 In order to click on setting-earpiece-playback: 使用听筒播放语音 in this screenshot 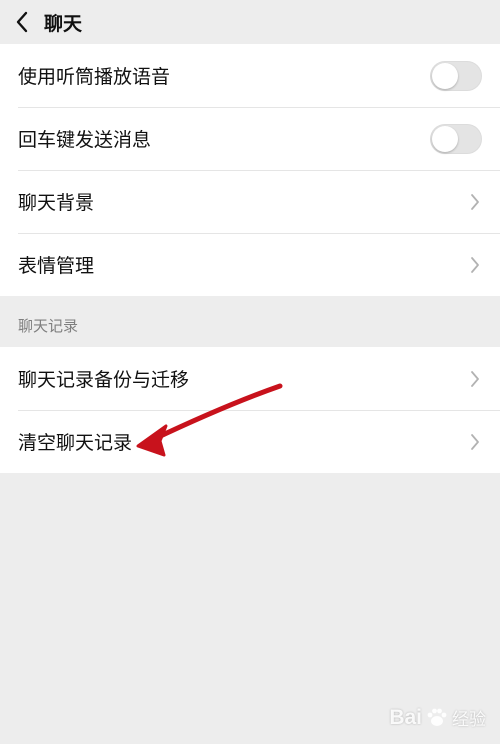, I will do `click(250, 75)`.